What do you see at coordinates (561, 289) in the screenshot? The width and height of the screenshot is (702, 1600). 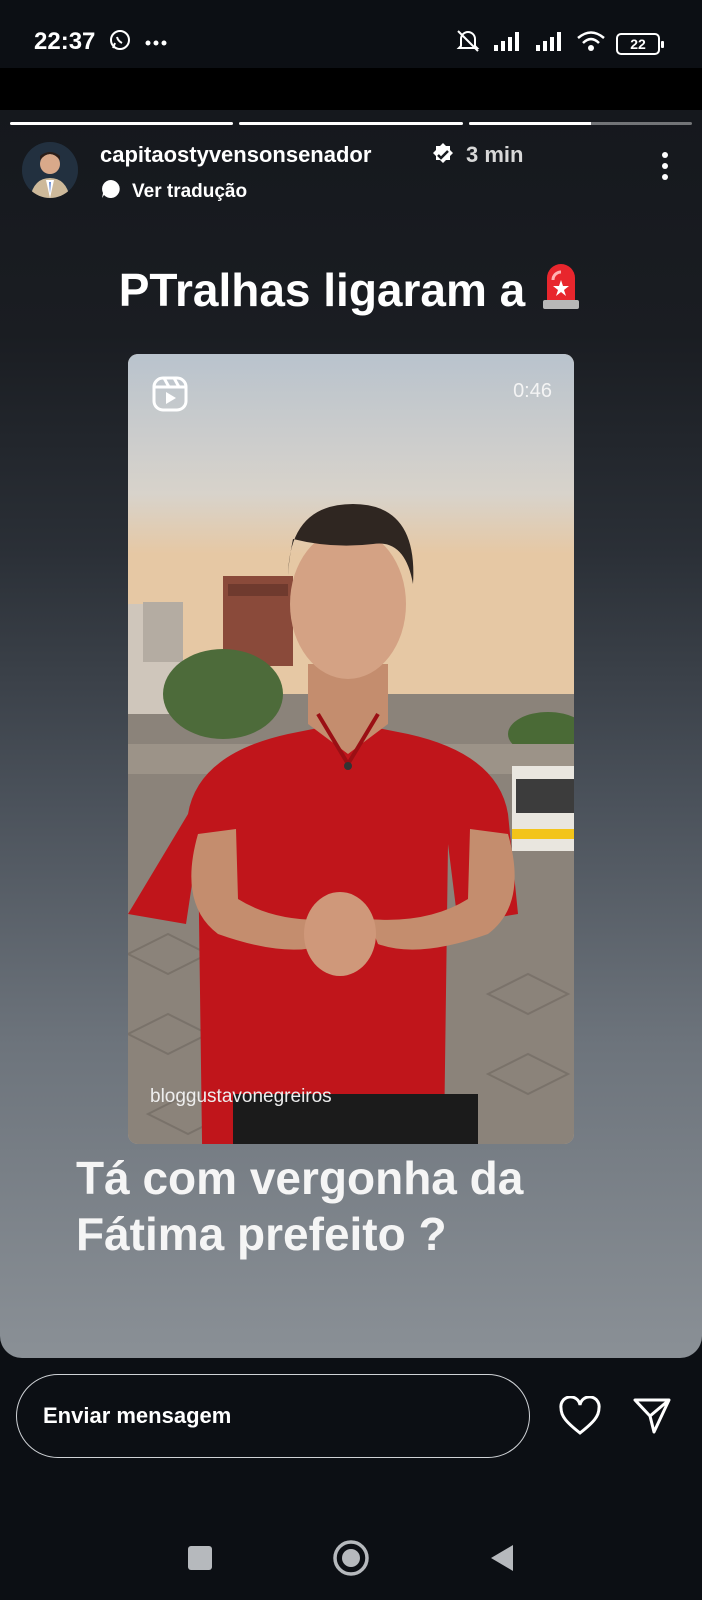 I see `siren-icon` at bounding box center [561, 289].